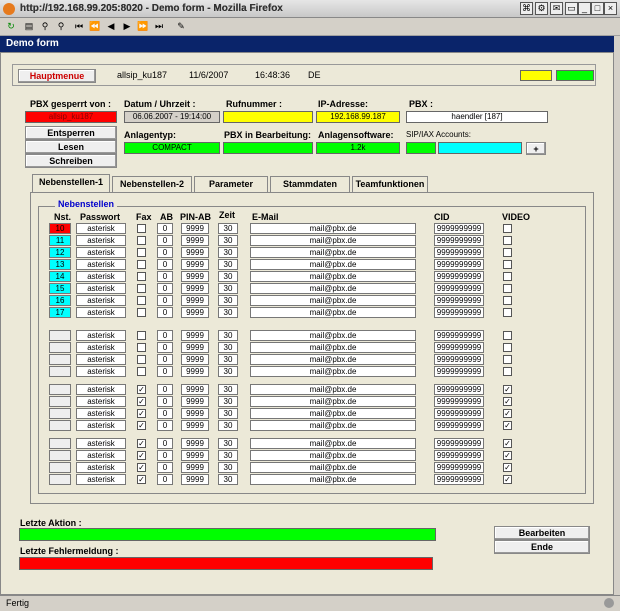  What do you see at coordinates (127, 26) in the screenshot?
I see `next-icon: ▶` at bounding box center [127, 26].